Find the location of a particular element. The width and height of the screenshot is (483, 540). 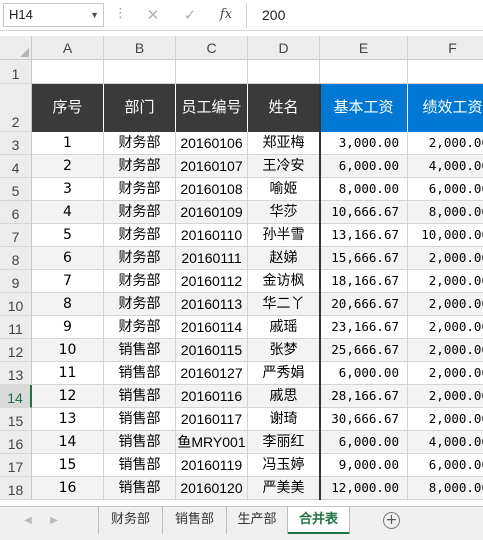

sheet-tab: 财务部 is located at coordinates (130, 520).